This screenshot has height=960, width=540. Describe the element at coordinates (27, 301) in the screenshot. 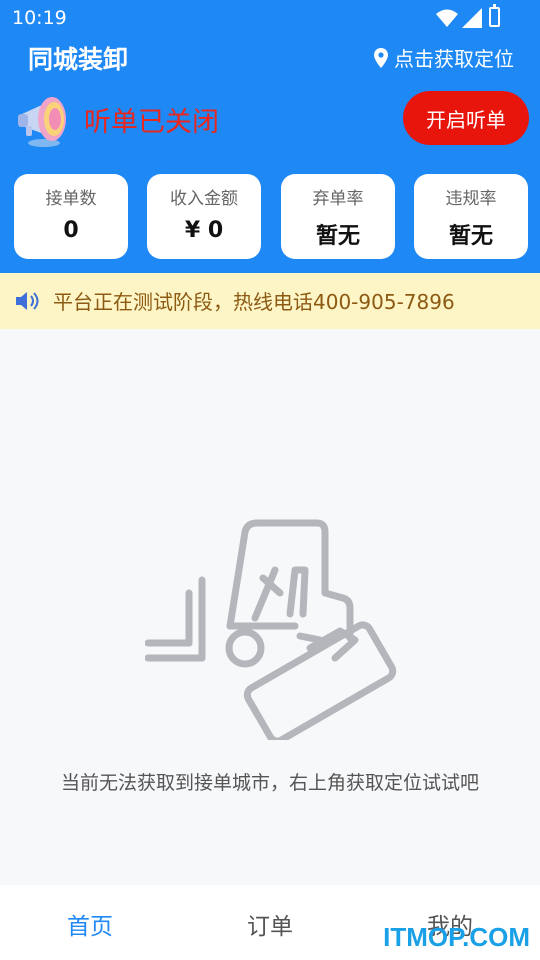

I see `speaker-icon` at that location.